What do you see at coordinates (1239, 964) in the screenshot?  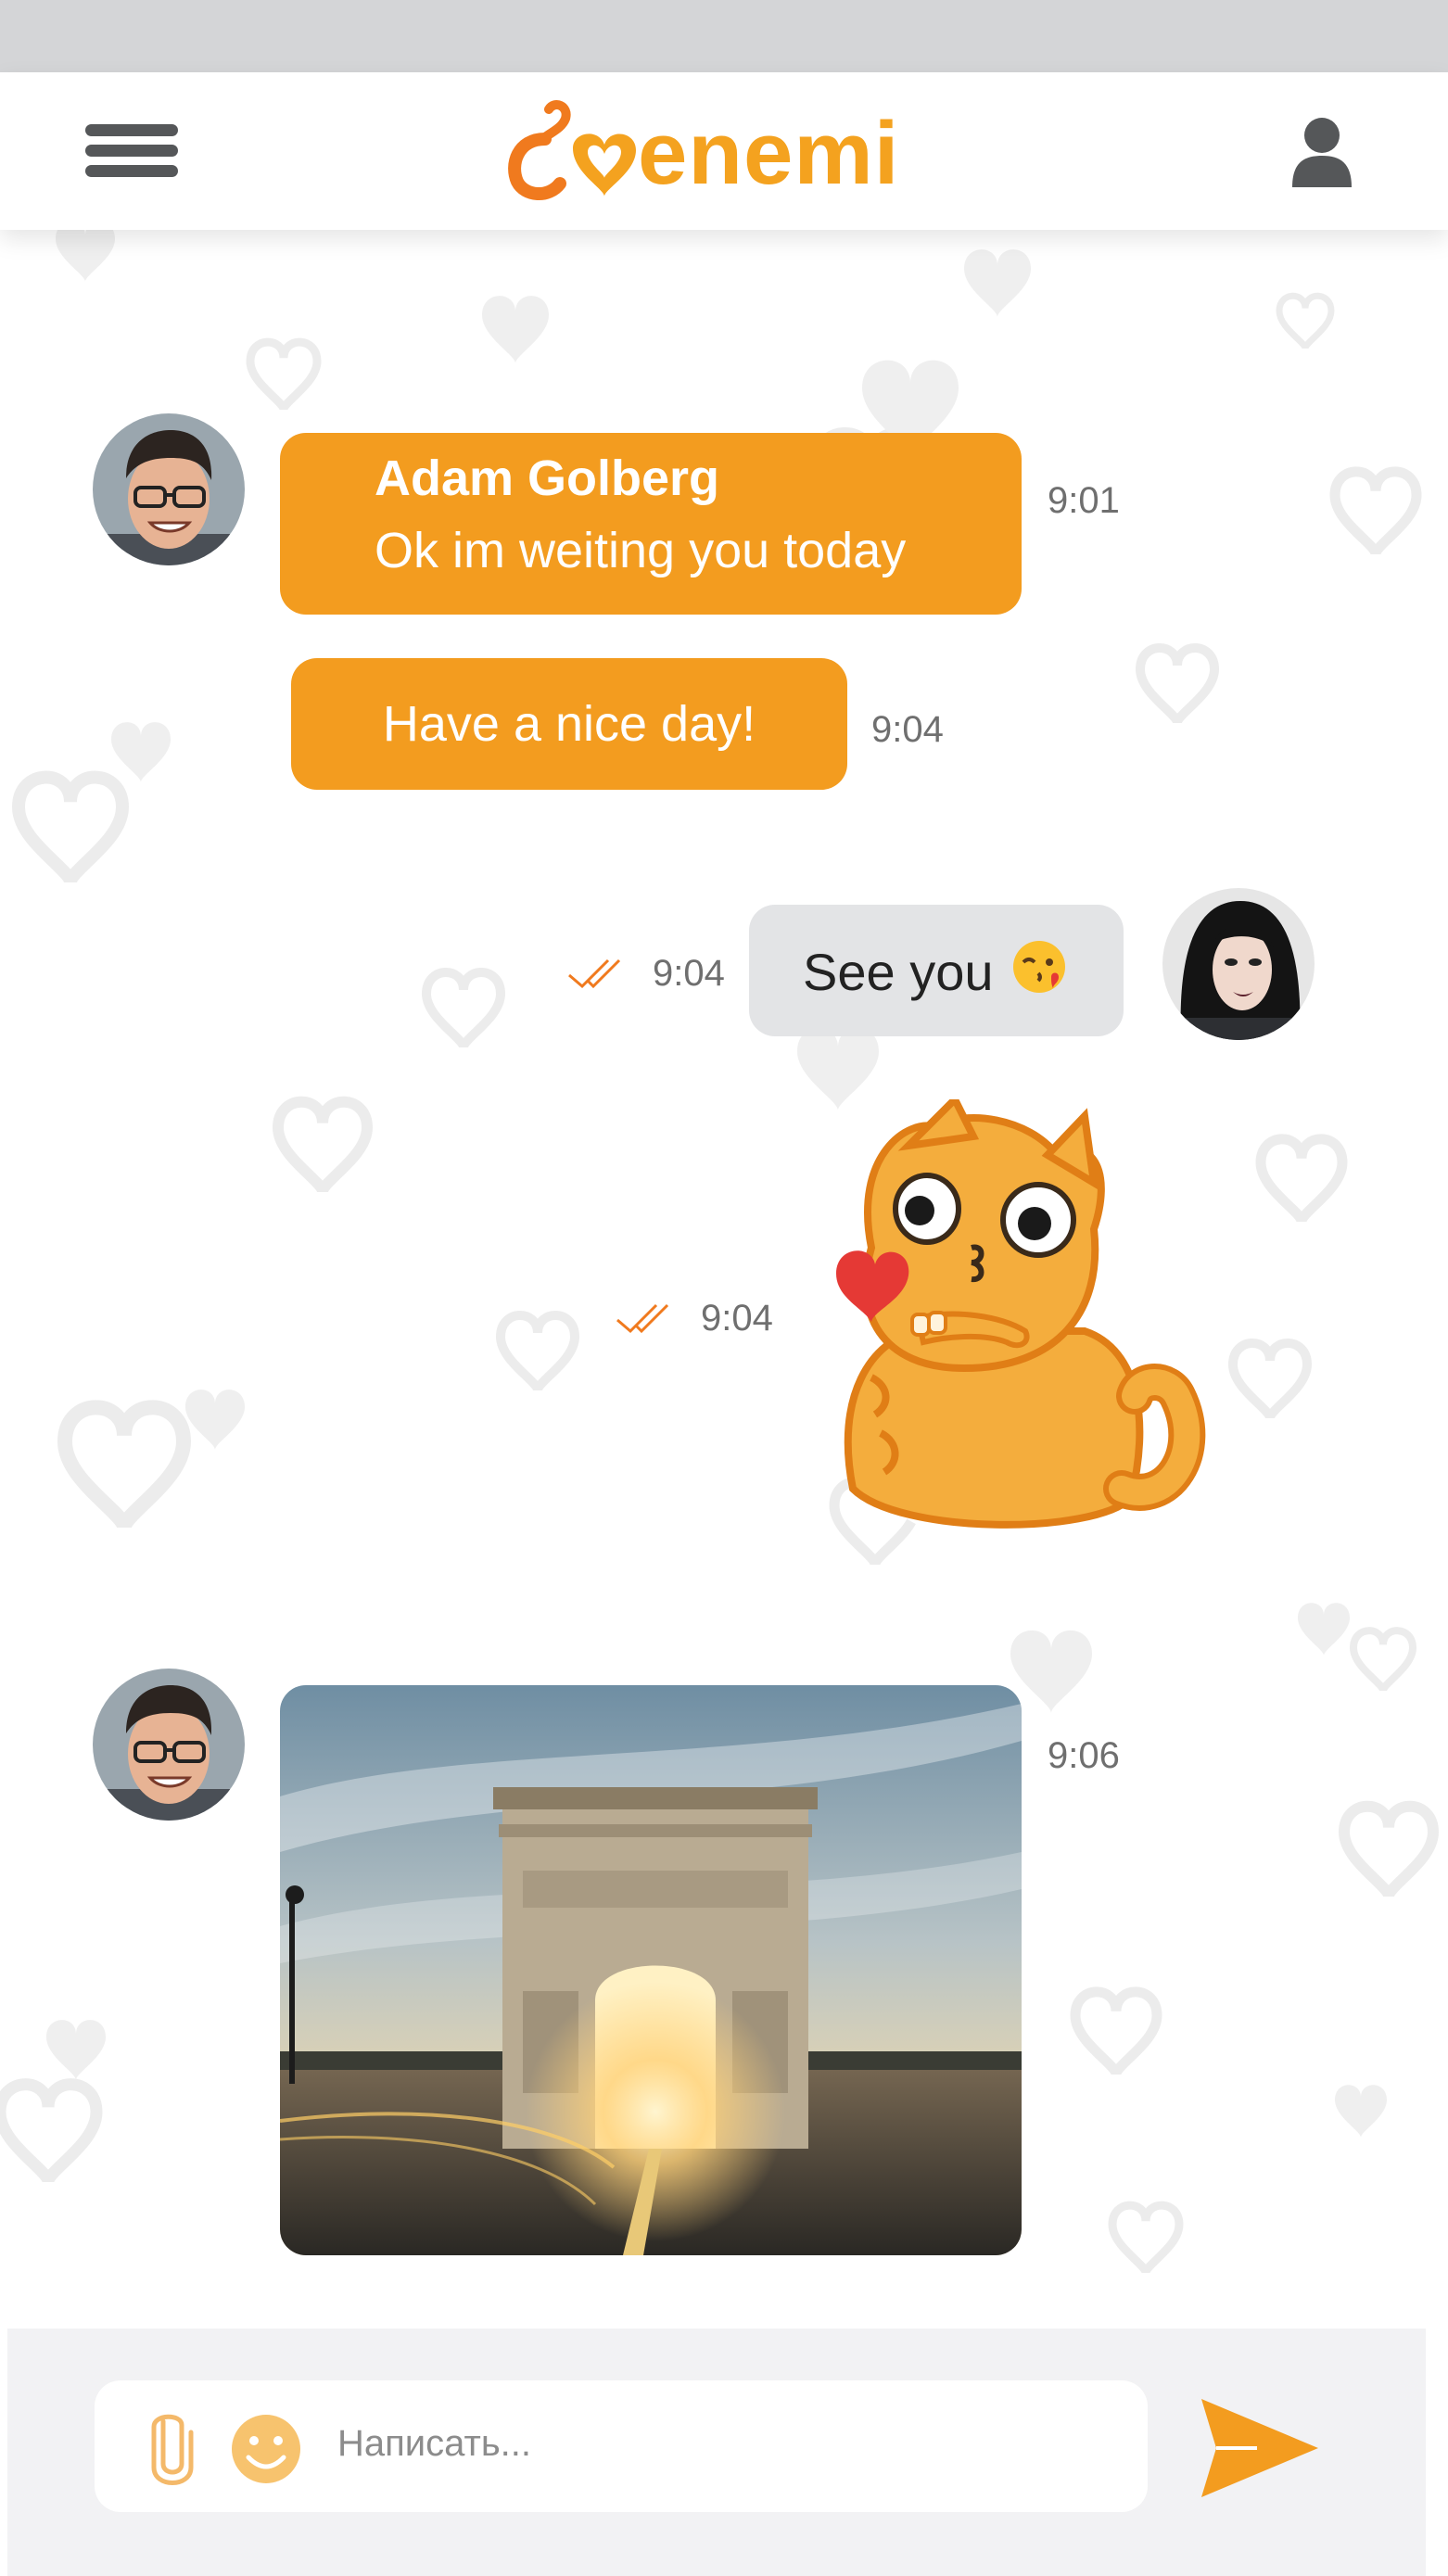 I see `avatar-user` at bounding box center [1239, 964].